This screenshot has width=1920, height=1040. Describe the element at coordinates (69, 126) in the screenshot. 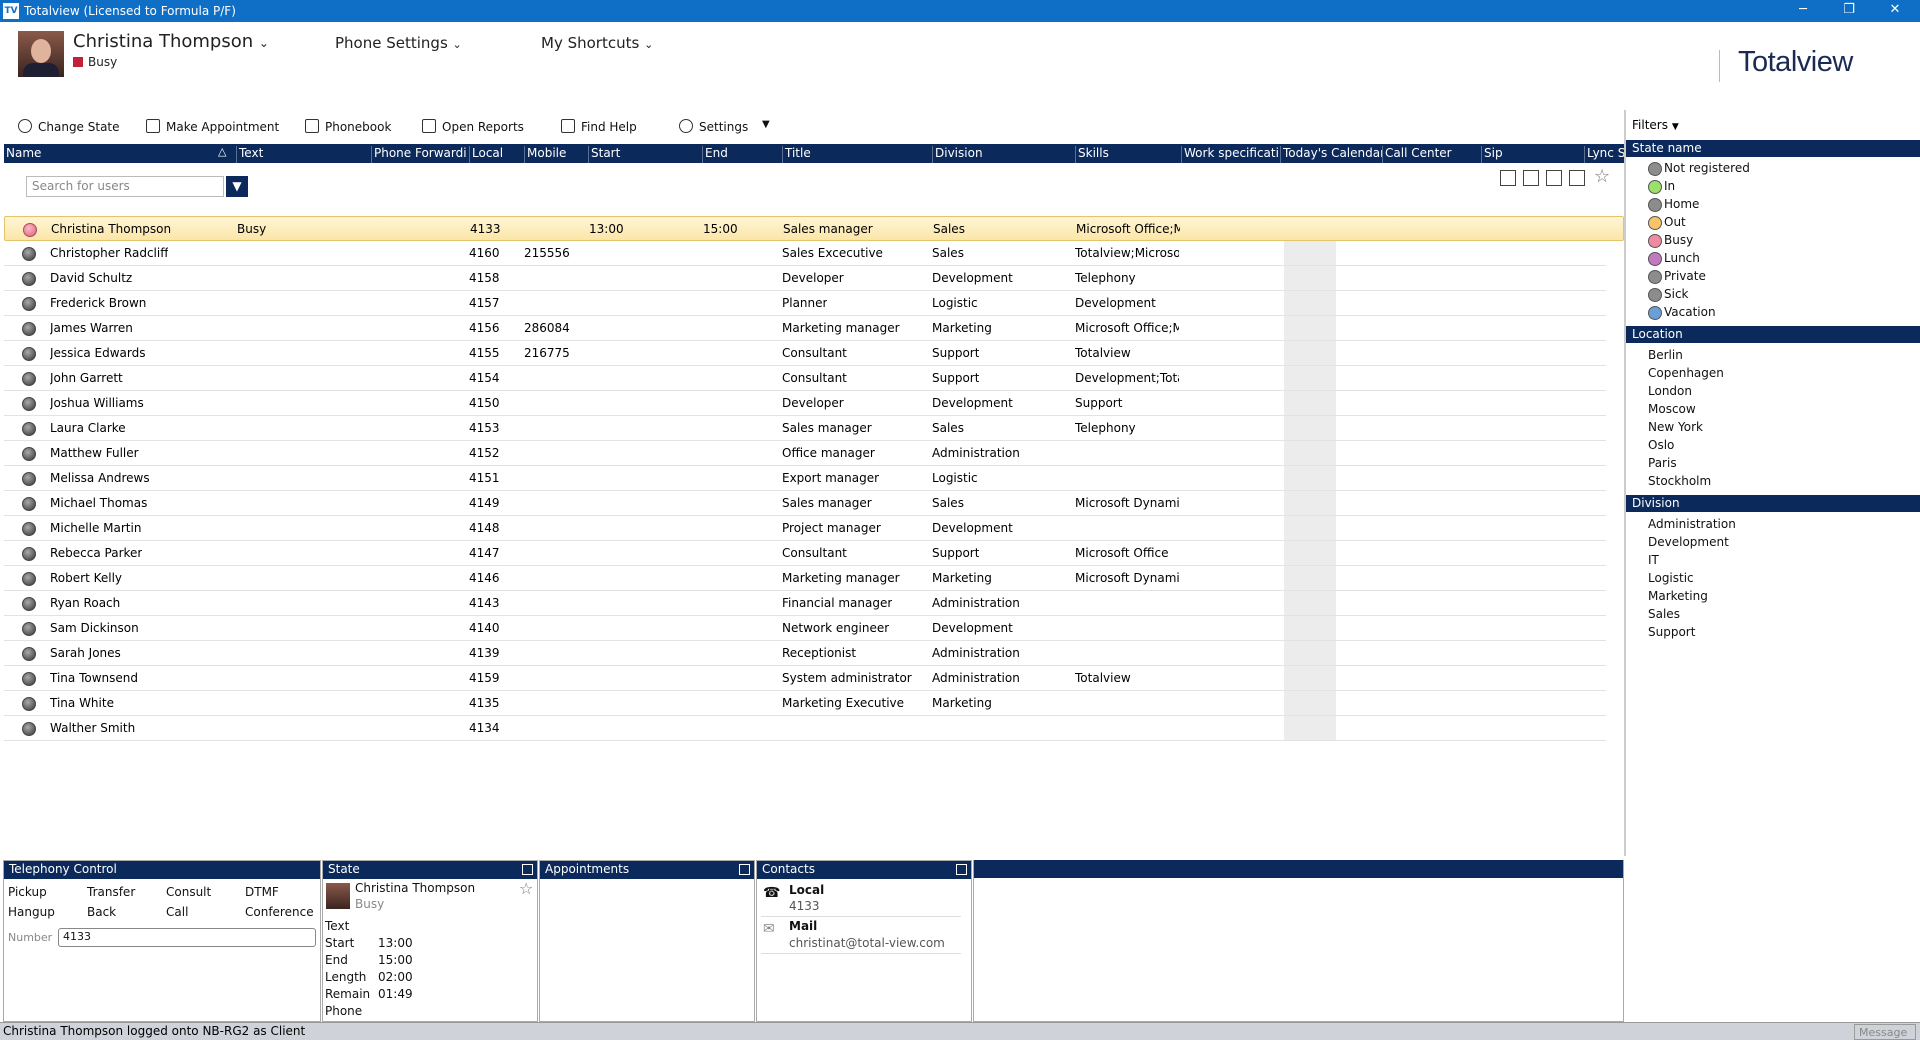

I see `change-state-button: Change State` at that location.